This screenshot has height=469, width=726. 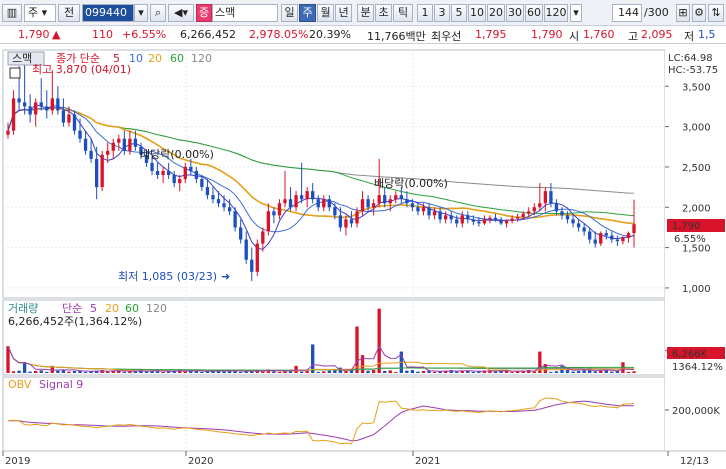 What do you see at coordinates (383, 13) in the screenshot?
I see `period-second: 초` at bounding box center [383, 13].